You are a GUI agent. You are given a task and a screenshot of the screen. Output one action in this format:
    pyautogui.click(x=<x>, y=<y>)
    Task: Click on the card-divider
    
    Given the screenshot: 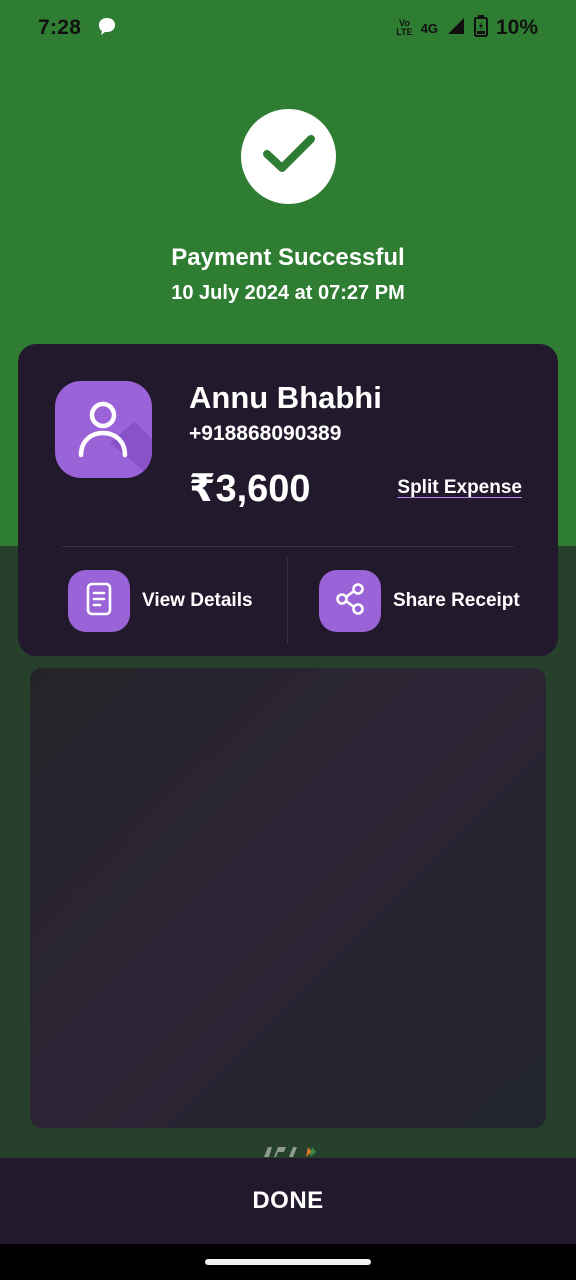 What is the action you would take?
    pyautogui.click(x=288, y=546)
    